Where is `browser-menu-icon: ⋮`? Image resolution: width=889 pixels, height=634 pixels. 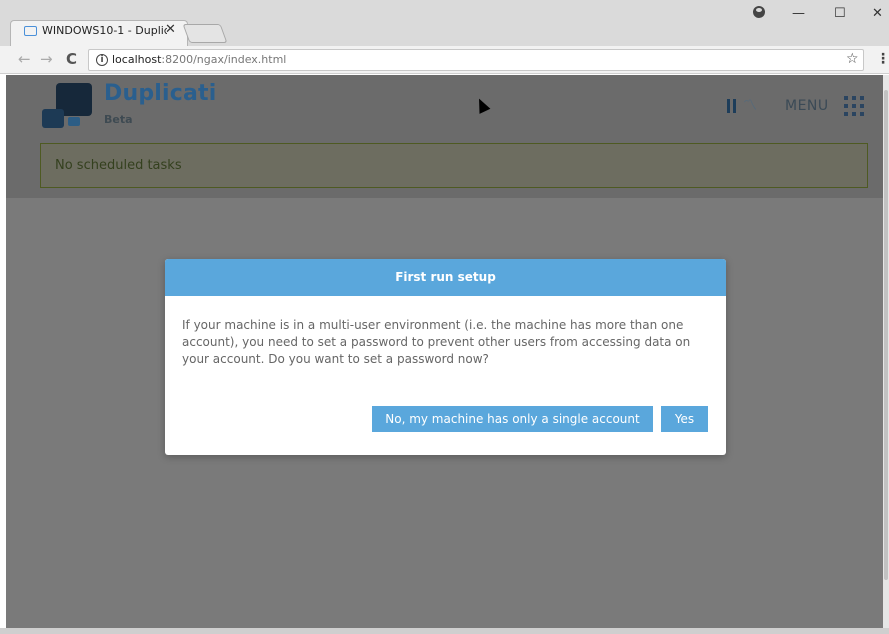
browser-menu-icon: ⋮ is located at coordinates (882, 59).